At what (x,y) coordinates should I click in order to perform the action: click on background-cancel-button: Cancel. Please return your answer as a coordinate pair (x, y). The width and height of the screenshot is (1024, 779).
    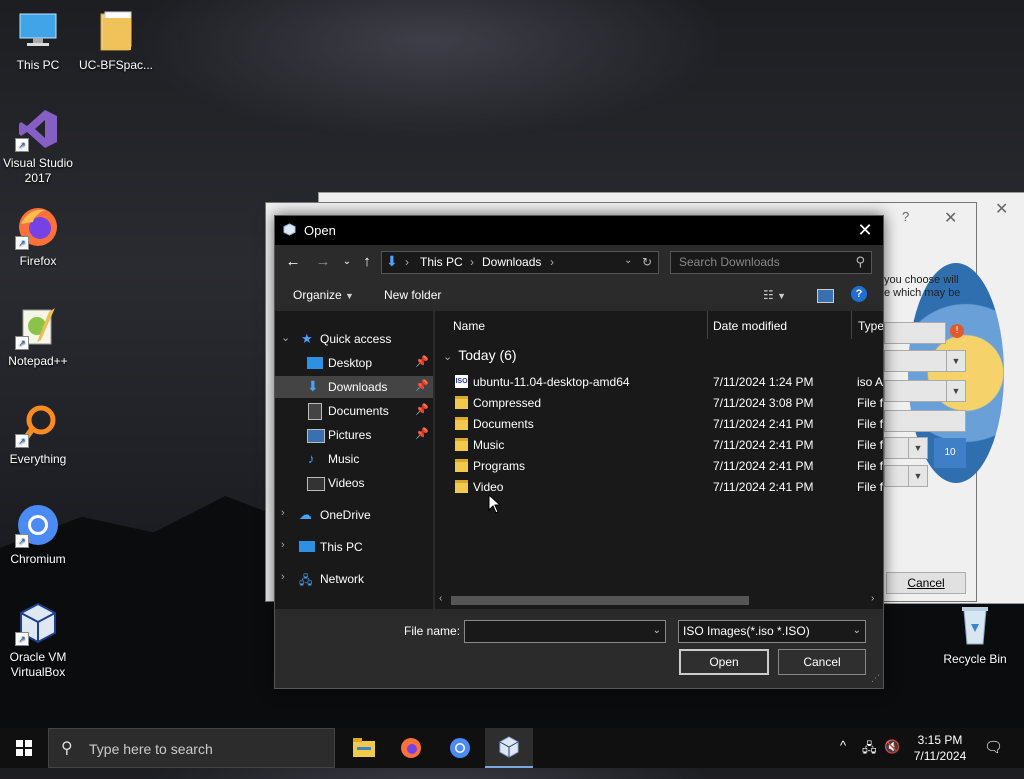
    Looking at the image, I should click on (926, 583).